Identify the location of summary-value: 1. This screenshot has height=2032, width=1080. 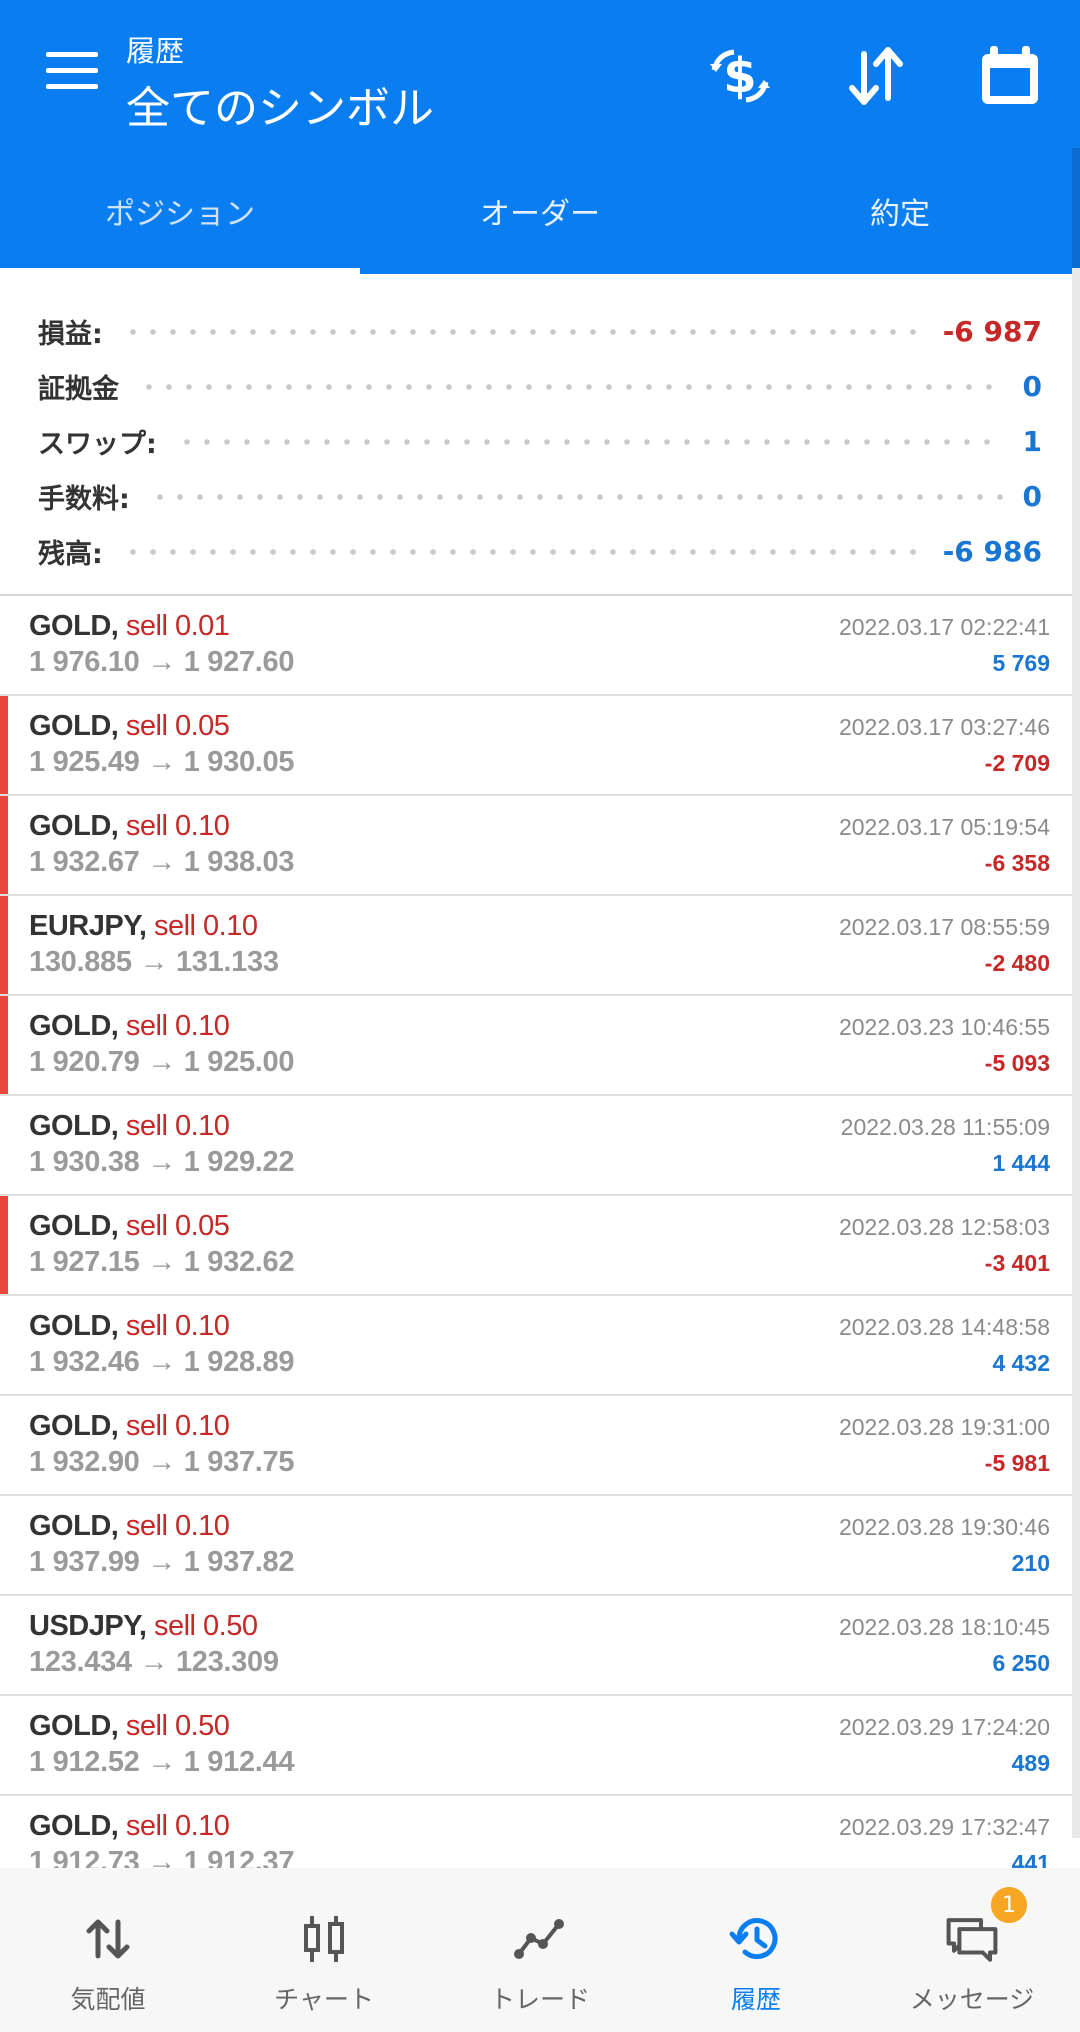
(1032, 441).